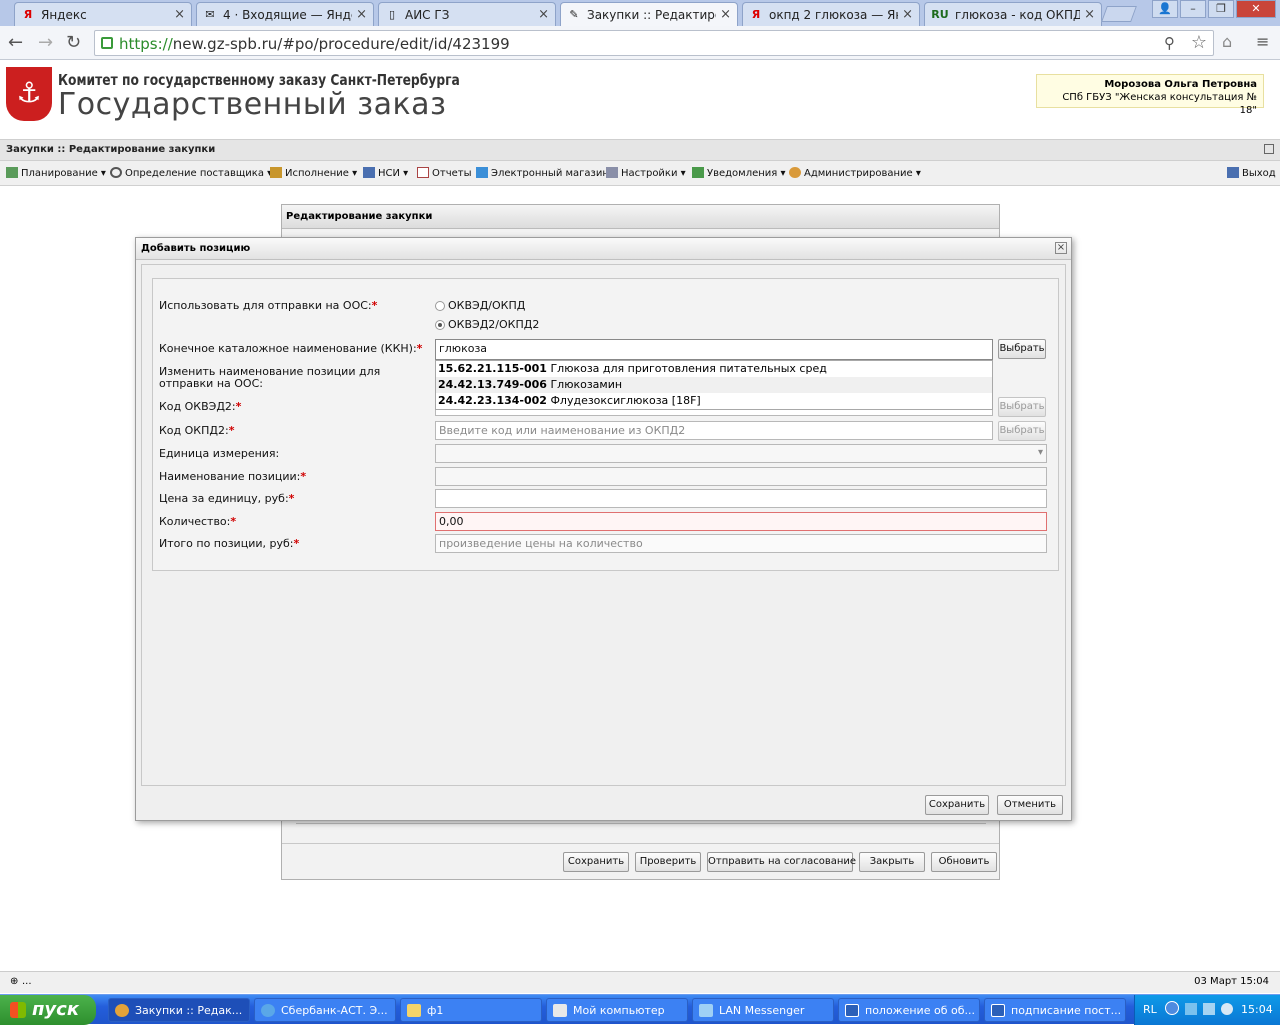 This screenshot has width=1280, height=1025. Describe the element at coordinates (741, 476) in the screenshot. I see `position-name-input` at that location.